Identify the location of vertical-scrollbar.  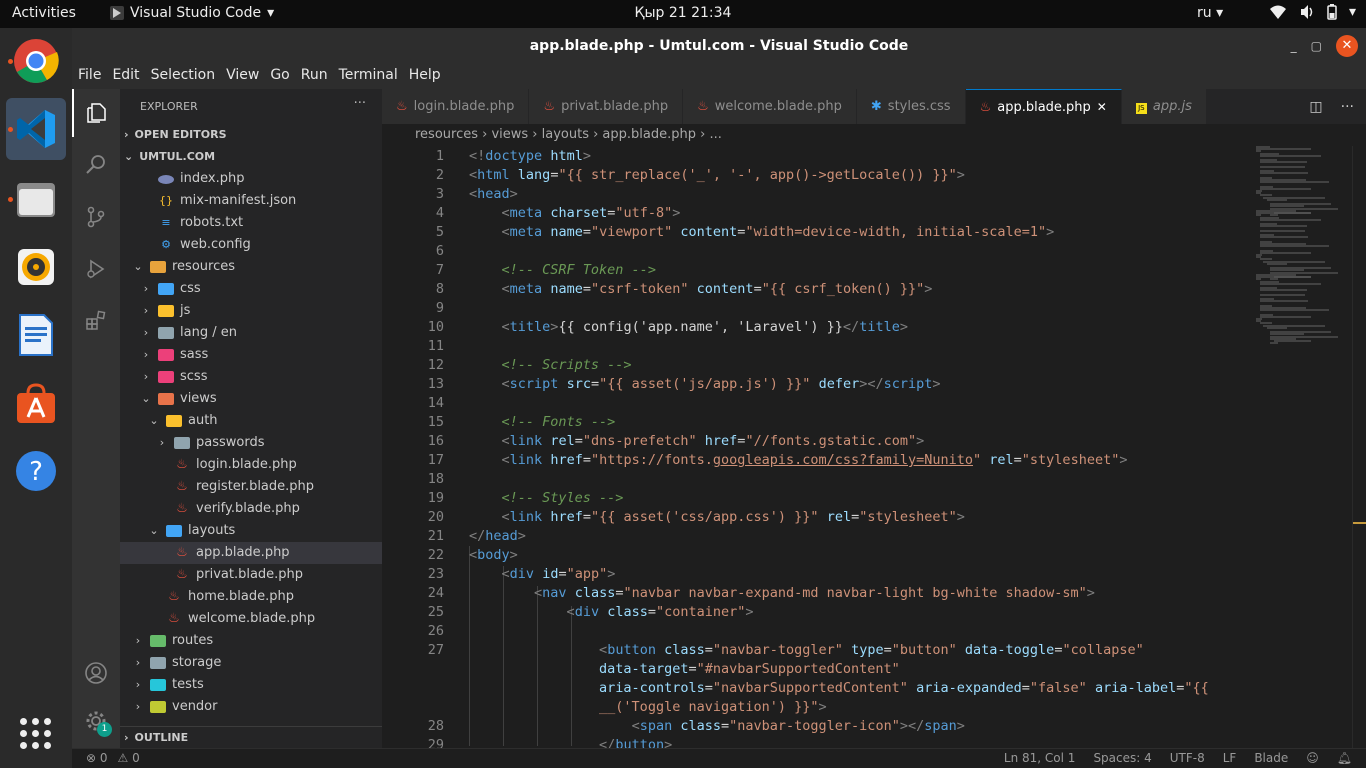
(1359, 447).